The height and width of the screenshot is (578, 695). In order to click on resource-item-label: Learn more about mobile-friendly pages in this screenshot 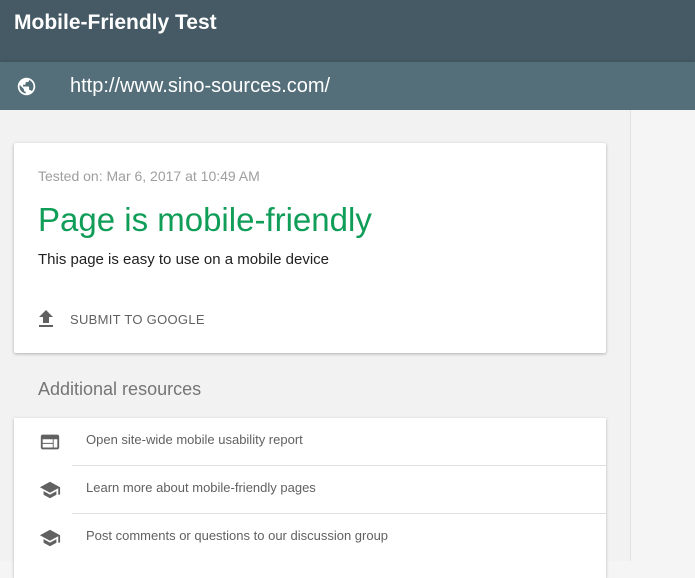, I will do `click(201, 487)`.